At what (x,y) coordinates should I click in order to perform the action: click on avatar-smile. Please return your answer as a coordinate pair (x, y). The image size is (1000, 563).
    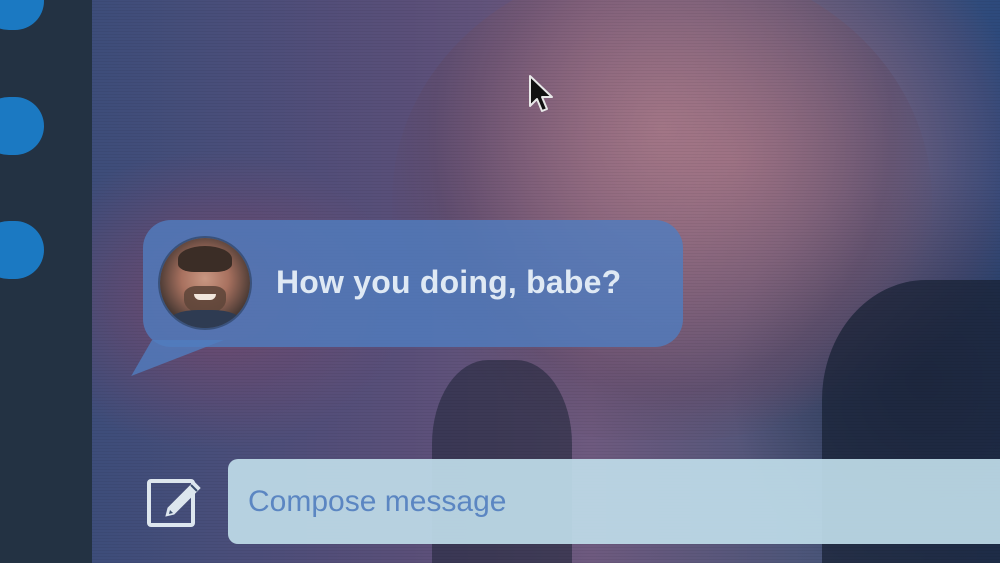
    Looking at the image, I should click on (205, 297).